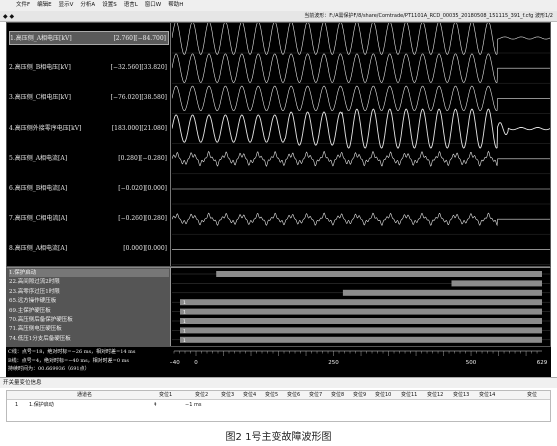 Image resolution: width=557 pixels, height=446 pixels. Describe the element at coordinates (139, 38) in the screenshot. I see `analog-channel-values: [2.760][−84.700]` at that location.